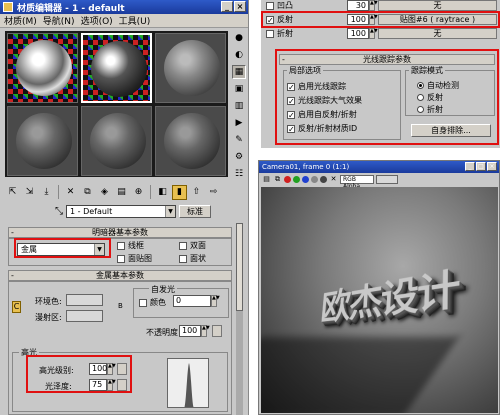  What do you see at coordinates (84, 300) in the screenshot?
I see `ambient-color-swatch` at bounding box center [84, 300].